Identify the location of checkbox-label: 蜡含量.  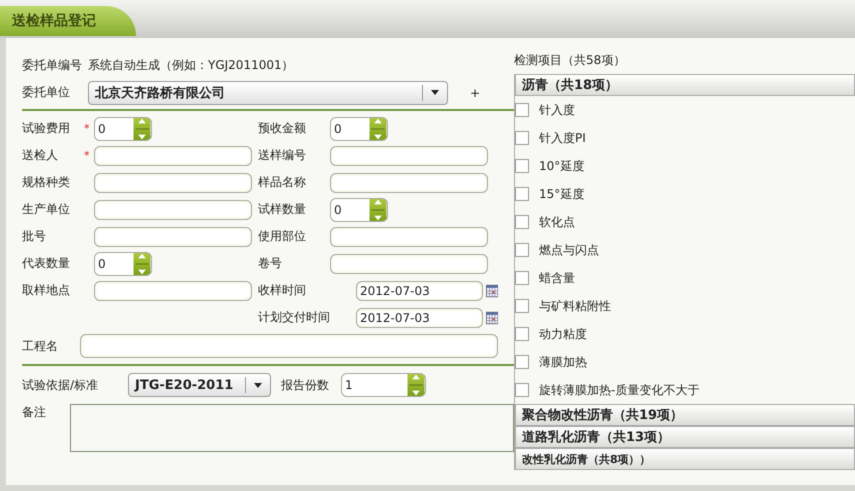
(557, 278).